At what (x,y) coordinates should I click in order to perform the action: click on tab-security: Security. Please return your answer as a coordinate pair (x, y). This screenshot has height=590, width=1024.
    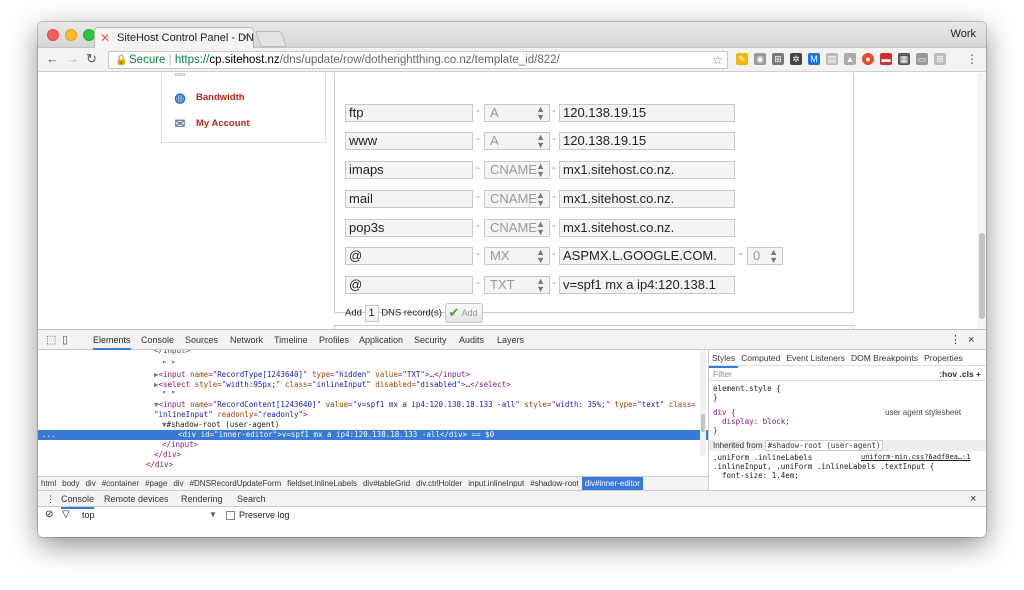
    Looking at the image, I should click on (430, 340).